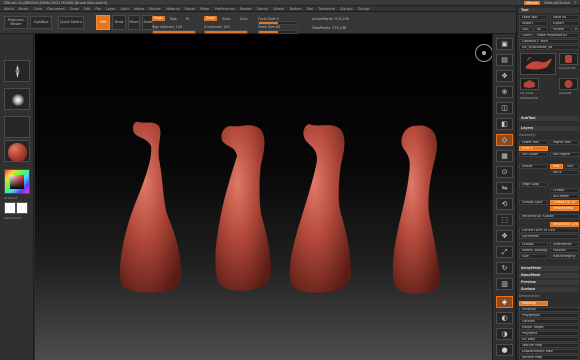 This screenshot has width=580, height=360. What do you see at coordinates (549, 268) in the screenshot?
I see `array-mesh-section: ArrayMesh` at bounding box center [549, 268].